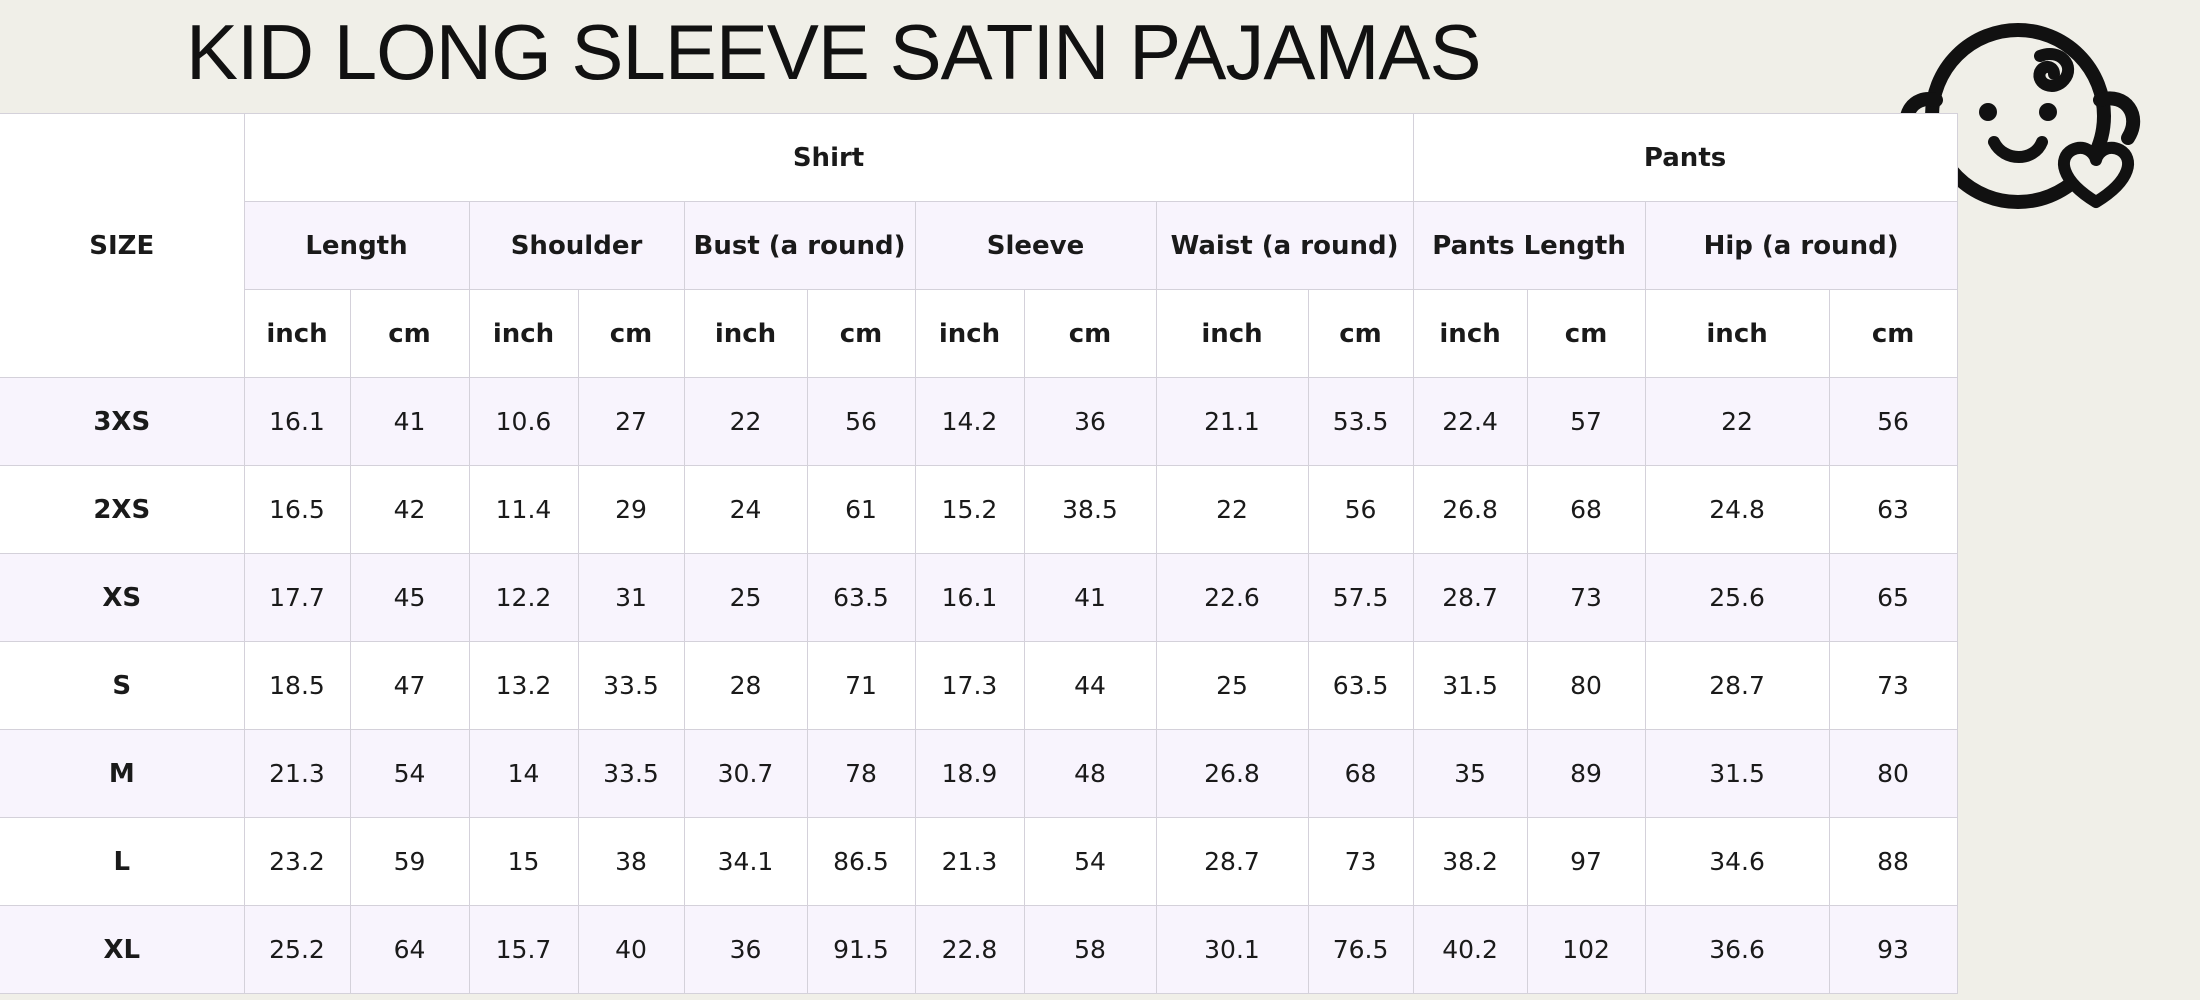 The image size is (2200, 1000). I want to click on measurement-cell: 35, so click(1470, 773).